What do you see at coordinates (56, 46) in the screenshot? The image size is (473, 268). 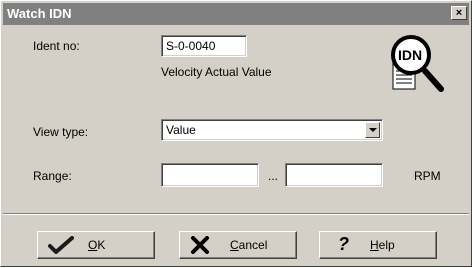 I see `ident-no-label: Ident no:` at bounding box center [56, 46].